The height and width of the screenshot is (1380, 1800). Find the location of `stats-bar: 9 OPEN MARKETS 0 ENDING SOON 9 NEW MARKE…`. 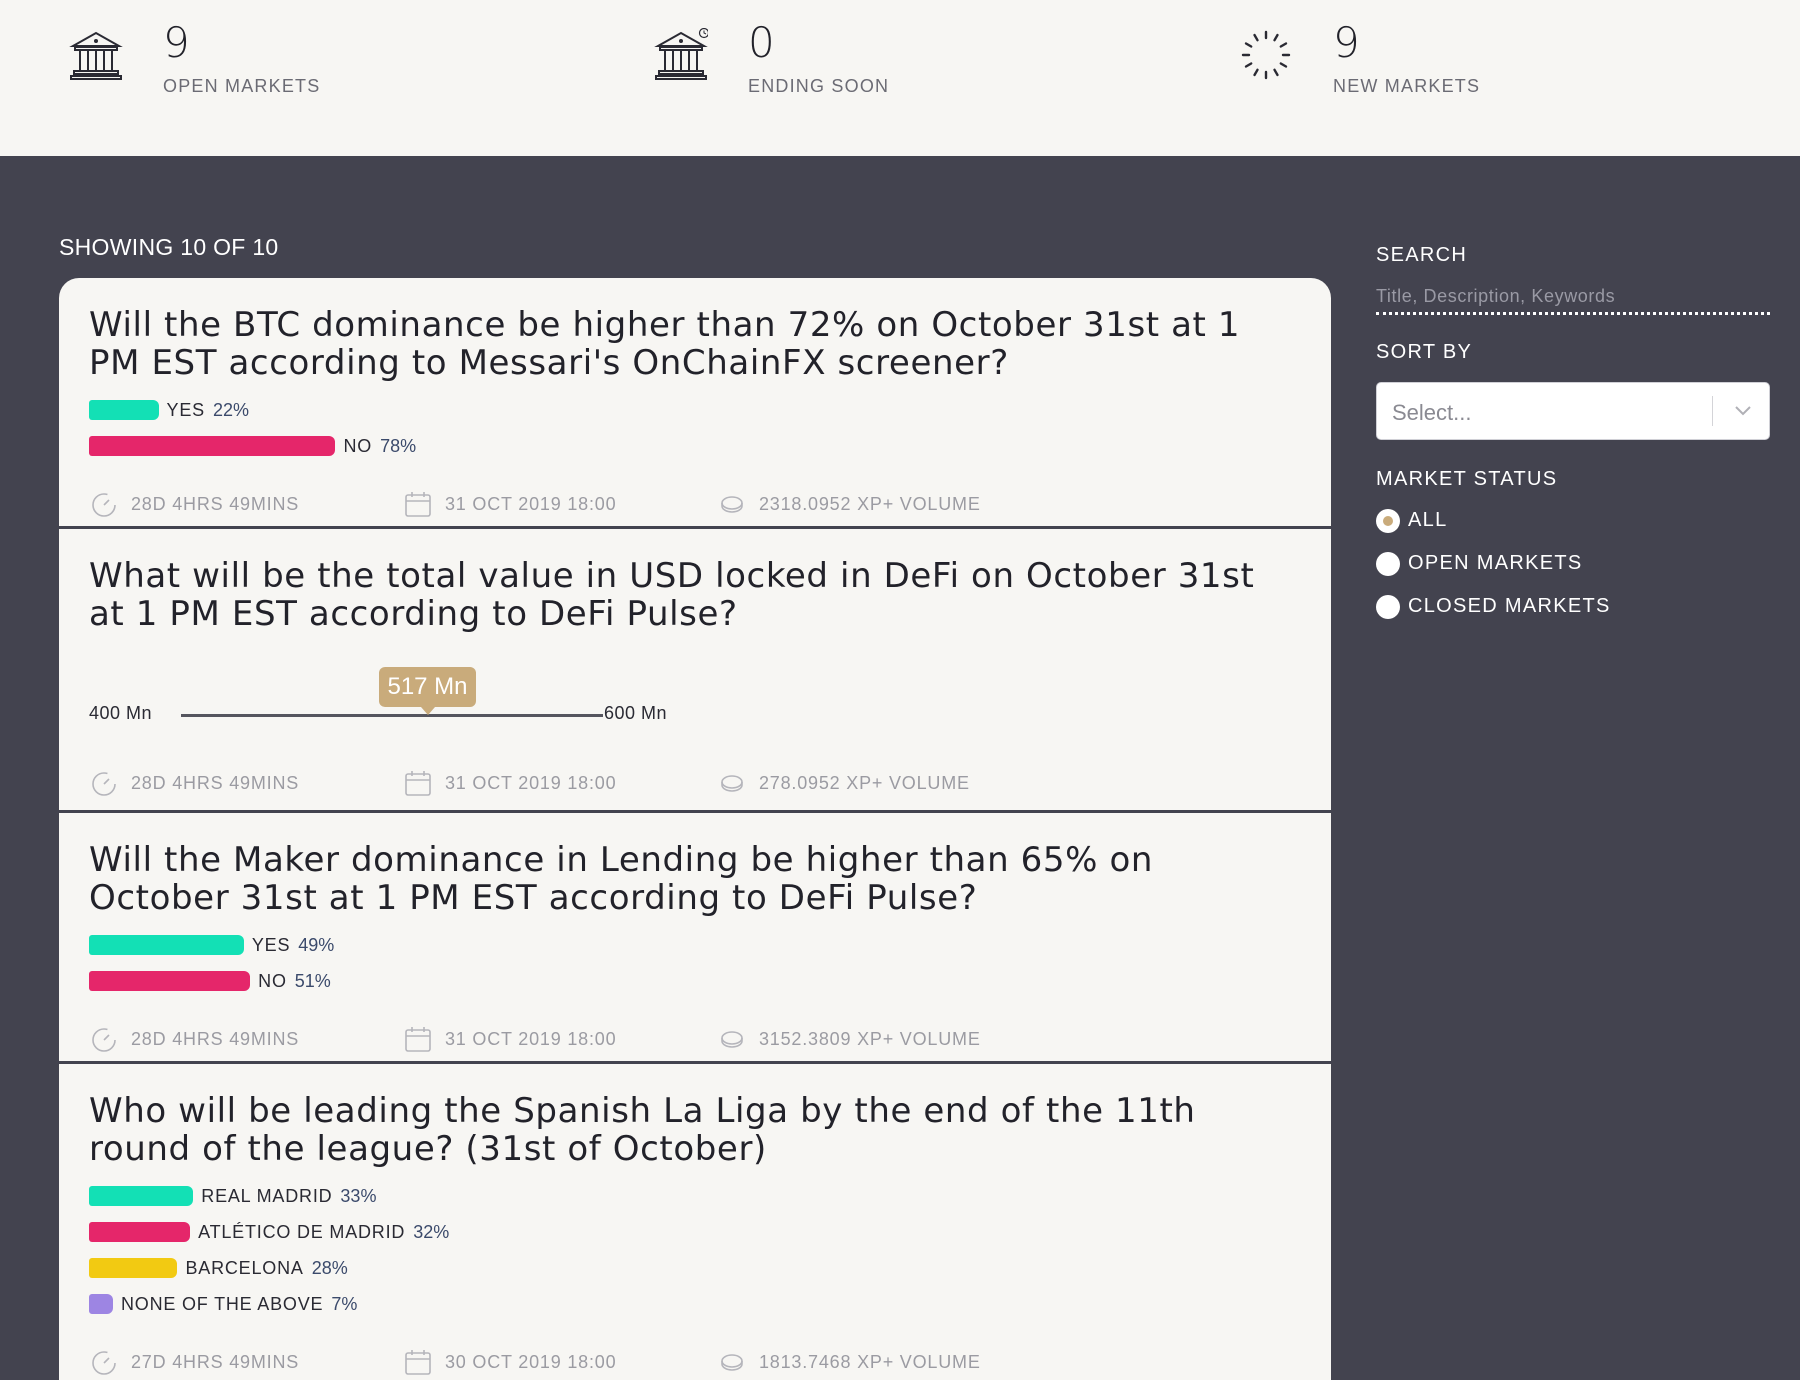

stats-bar: 9 OPEN MARKETS 0 ENDING SOON 9 NEW MARKE… is located at coordinates (900, 78).